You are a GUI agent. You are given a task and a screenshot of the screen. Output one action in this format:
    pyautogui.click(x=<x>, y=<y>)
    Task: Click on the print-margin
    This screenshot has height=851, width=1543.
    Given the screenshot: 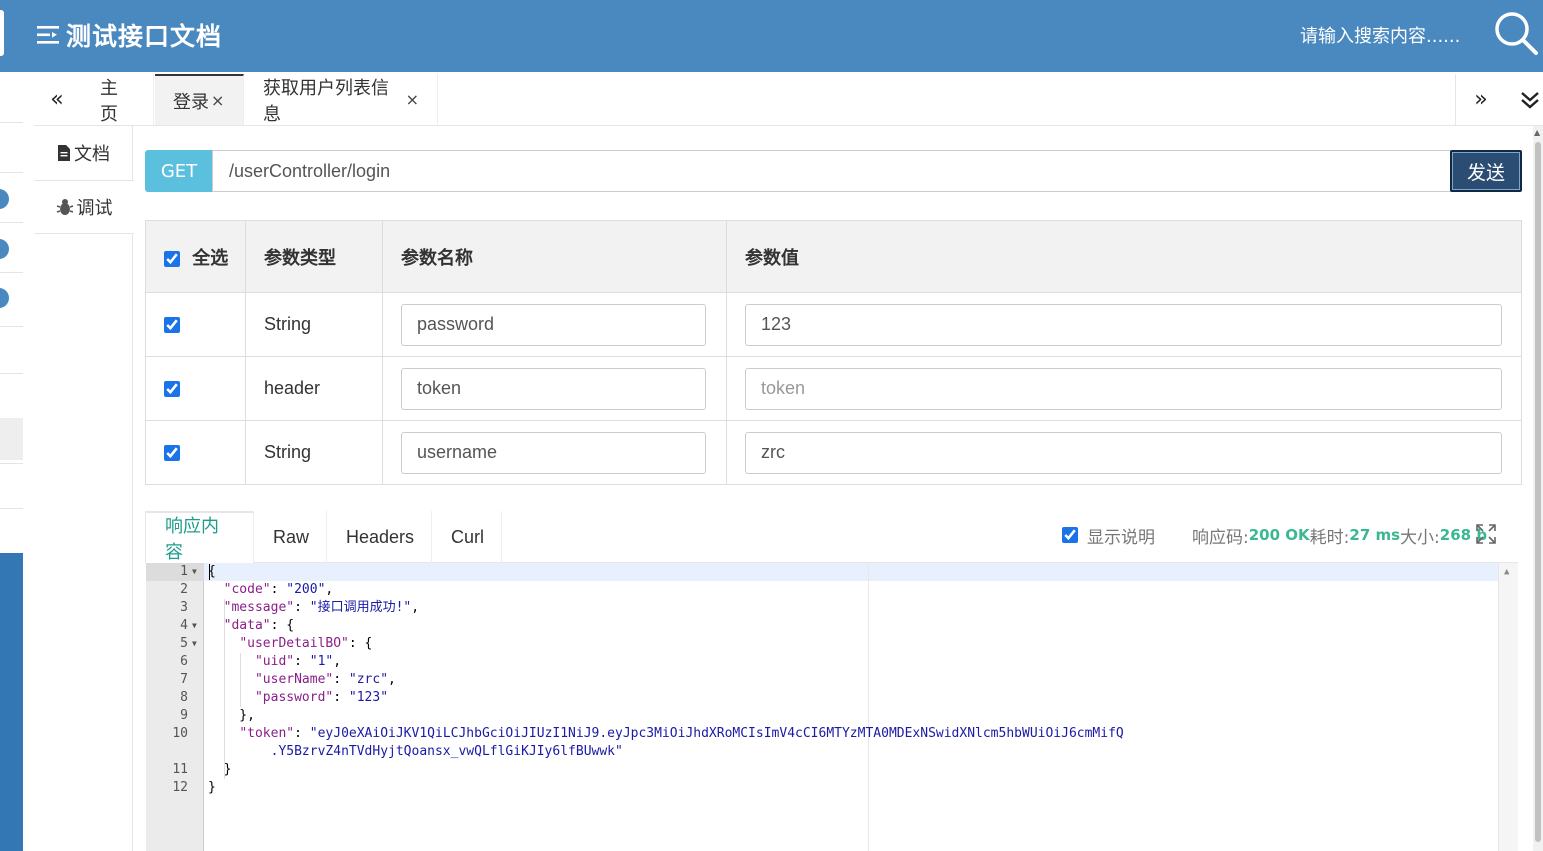 What is the action you would take?
    pyautogui.click(x=868, y=707)
    